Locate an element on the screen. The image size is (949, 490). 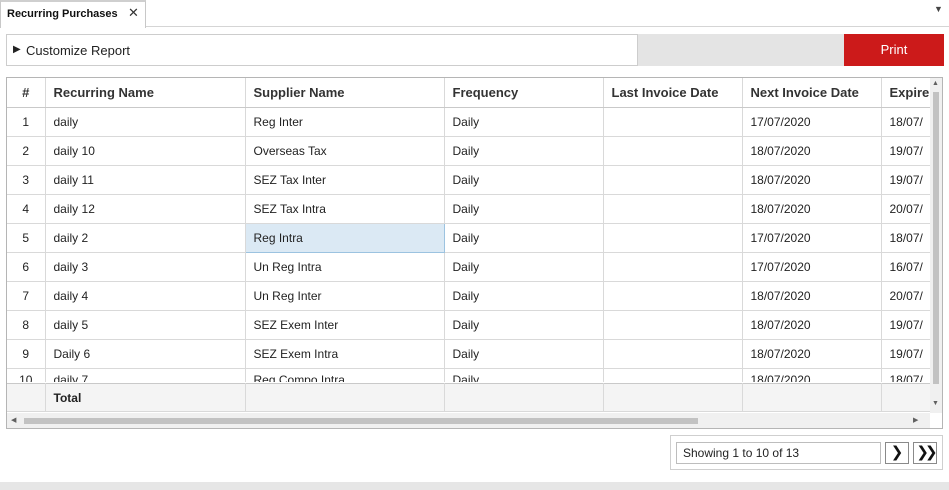
column-header-next-invoice-date: Next Invoice Date is located at coordinates (812, 93).